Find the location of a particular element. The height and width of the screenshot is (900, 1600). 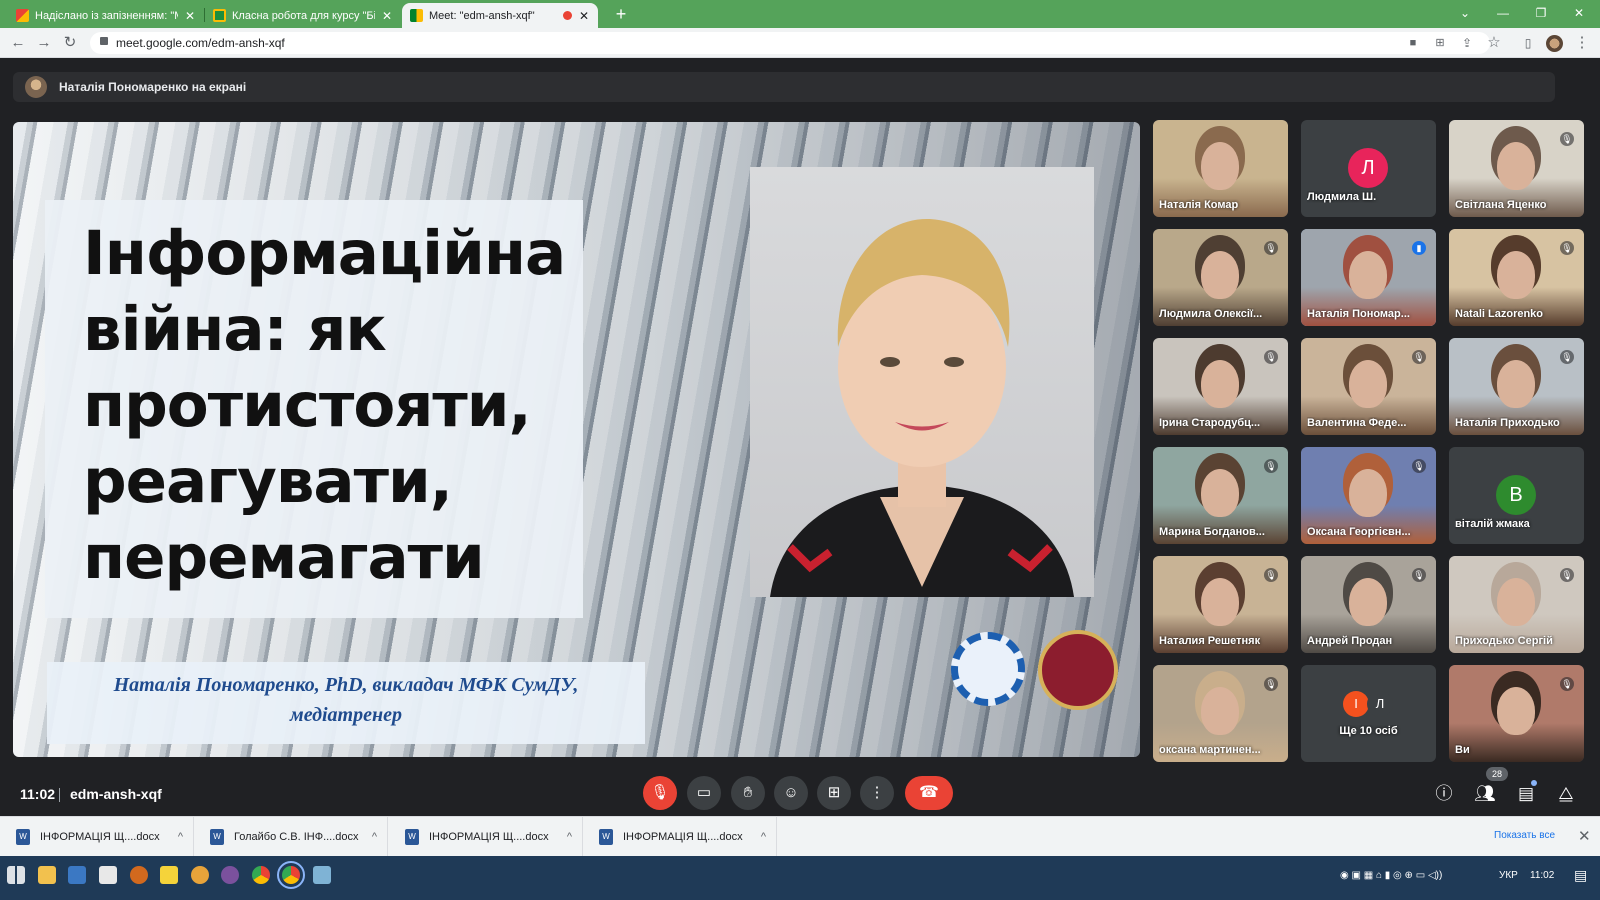

chrome-active-icon is located at coordinates (291, 875).